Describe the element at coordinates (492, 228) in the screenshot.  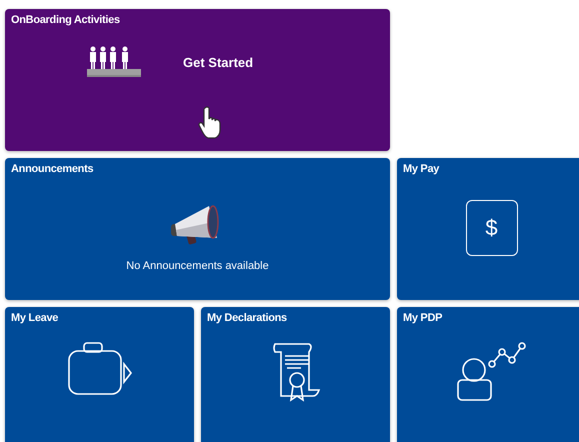
I see `dollar-icon: $` at that location.